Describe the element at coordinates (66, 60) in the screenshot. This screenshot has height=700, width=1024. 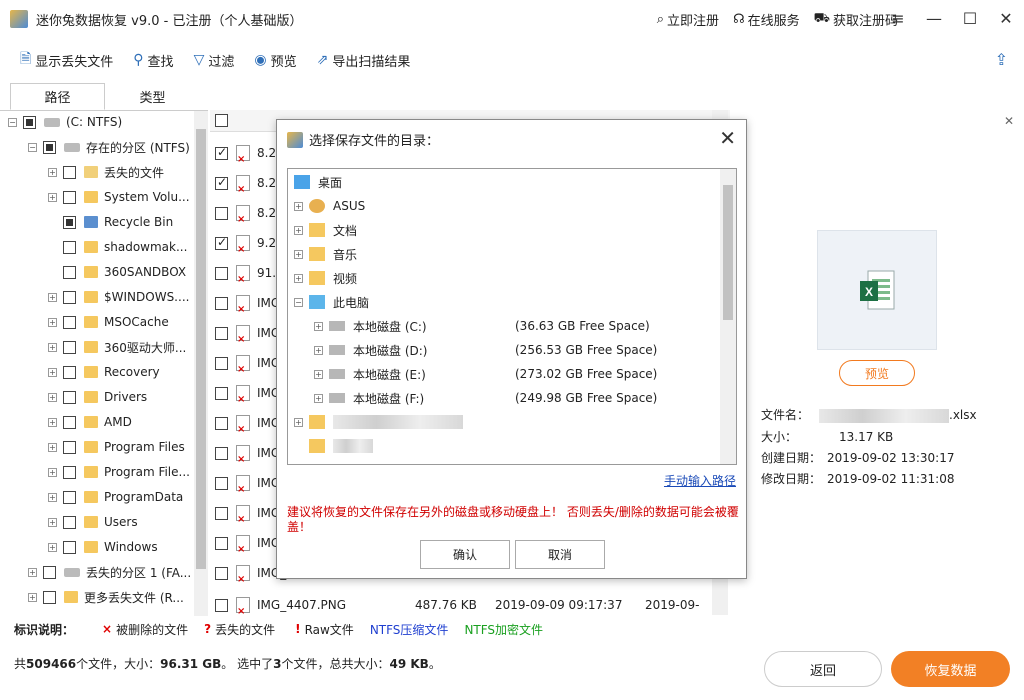
I see `show-lost-button: 🗎 显示丢失文件` at that location.